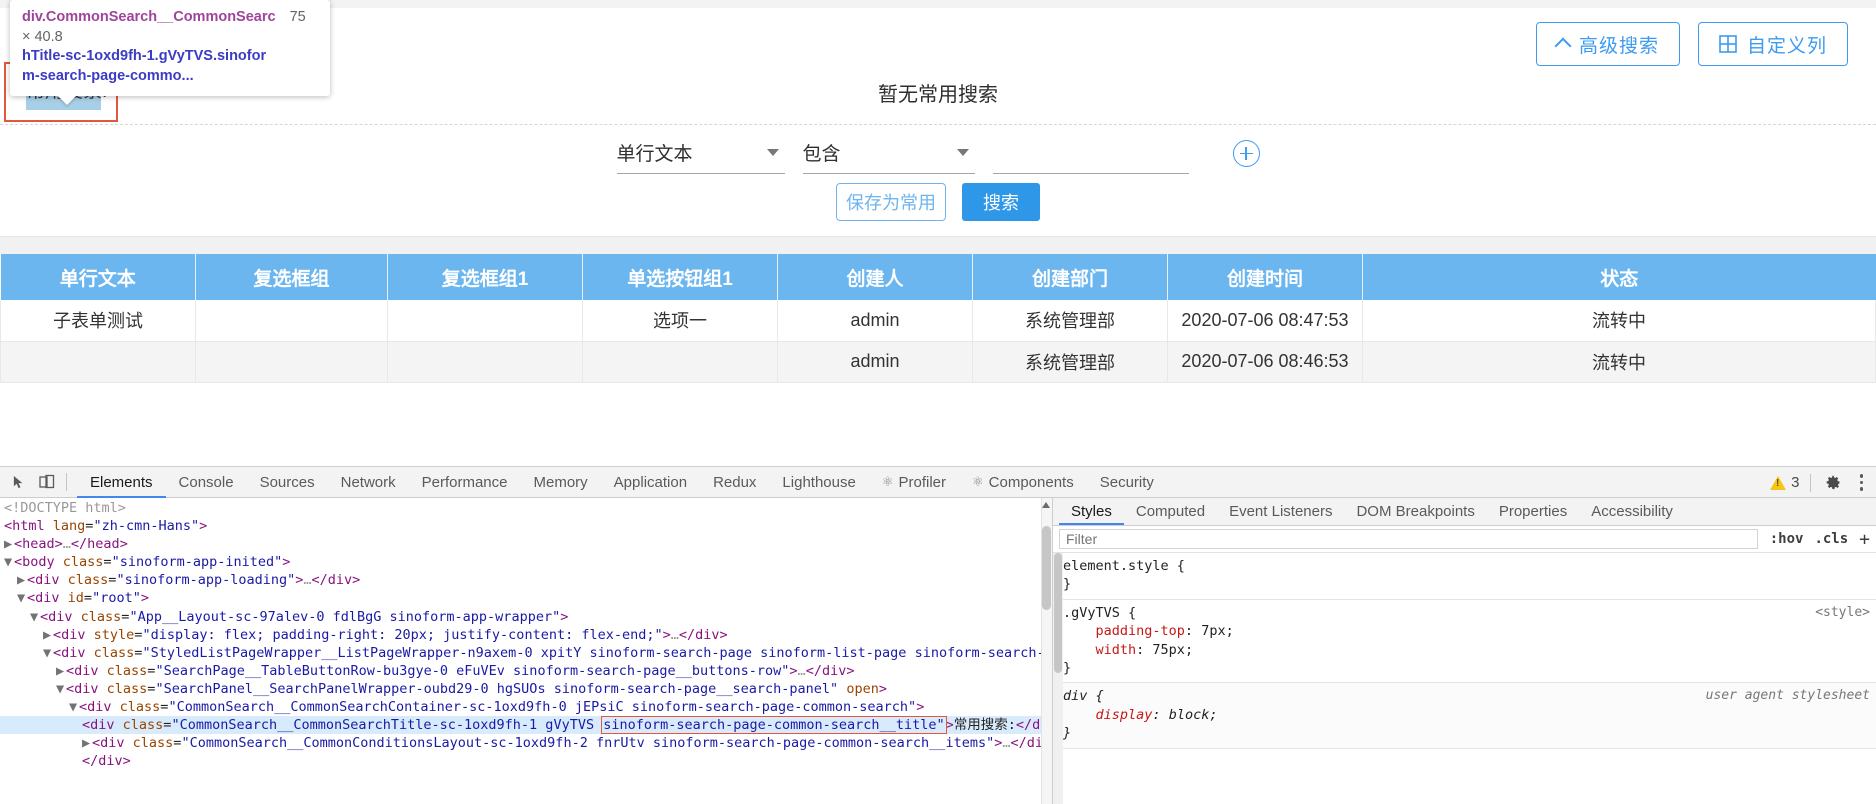 The width and height of the screenshot is (1876, 804). I want to click on dom-node: ▼ <div id="root">, so click(526, 598).